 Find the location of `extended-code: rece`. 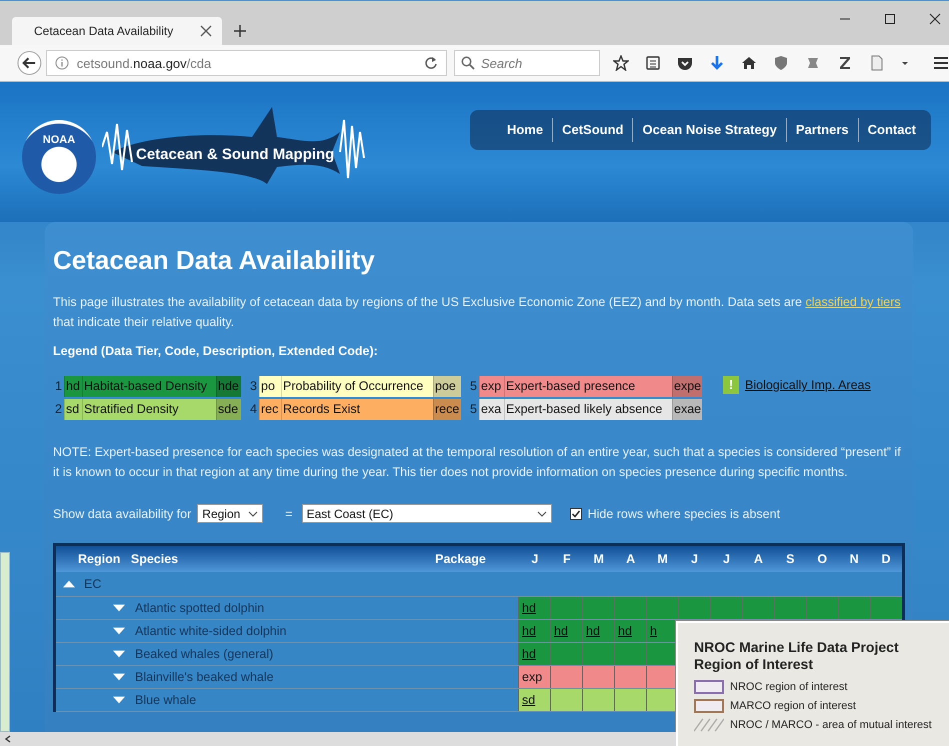

extended-code: rece is located at coordinates (447, 409).